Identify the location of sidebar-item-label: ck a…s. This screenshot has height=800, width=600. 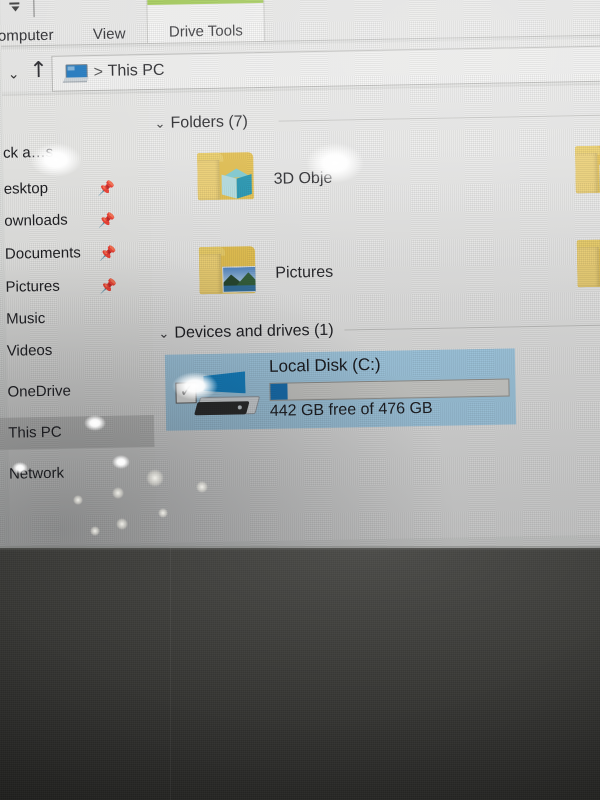
(28, 152).